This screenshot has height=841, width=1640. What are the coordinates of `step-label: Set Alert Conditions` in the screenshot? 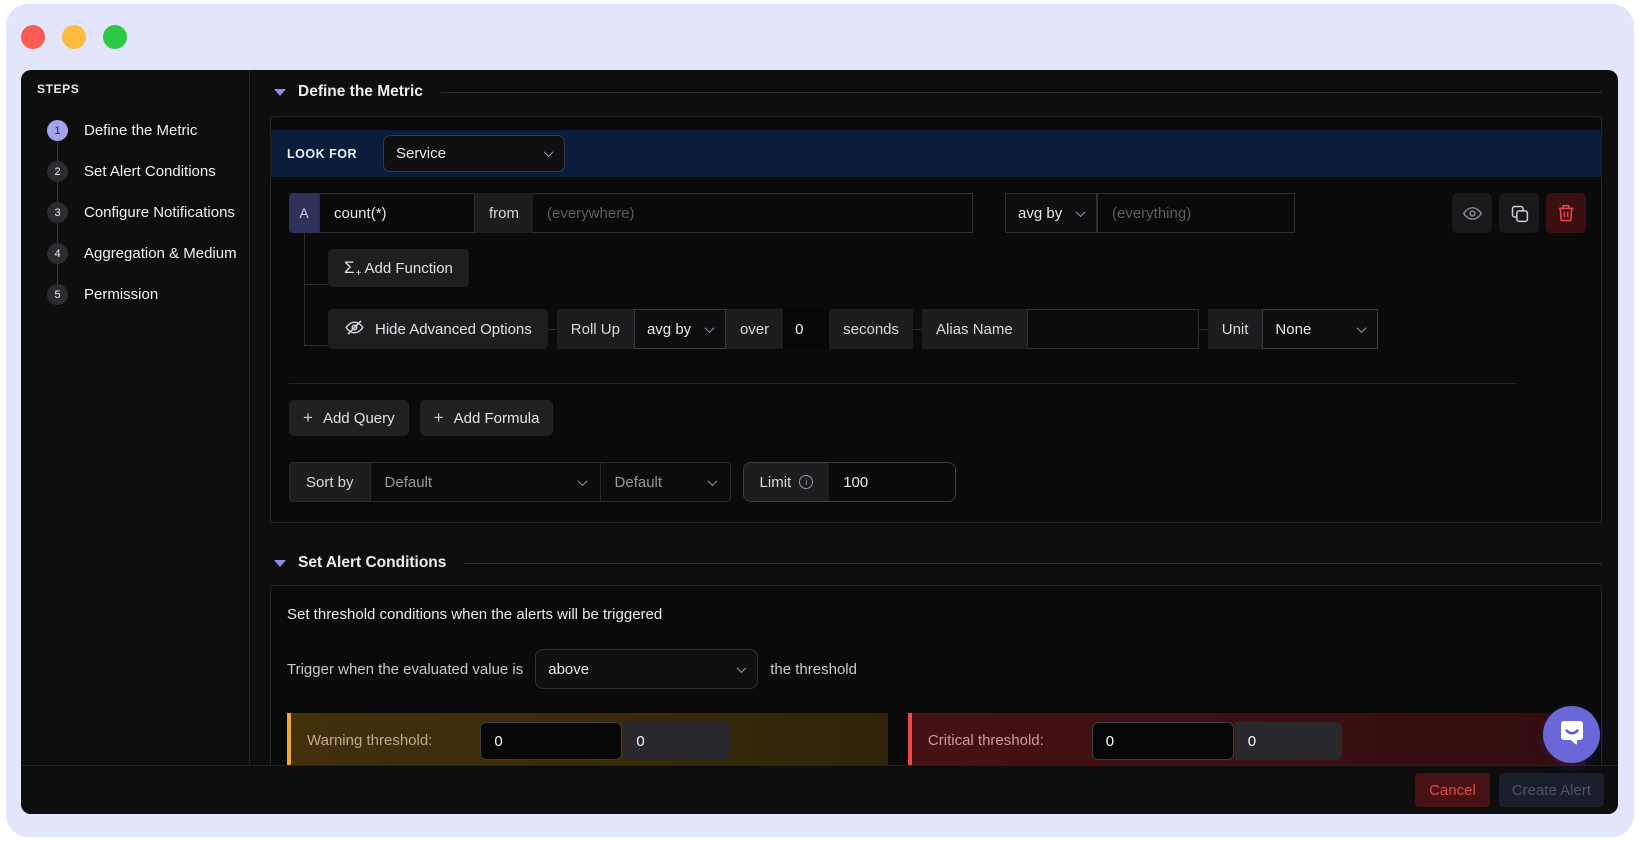 It's located at (150, 171).